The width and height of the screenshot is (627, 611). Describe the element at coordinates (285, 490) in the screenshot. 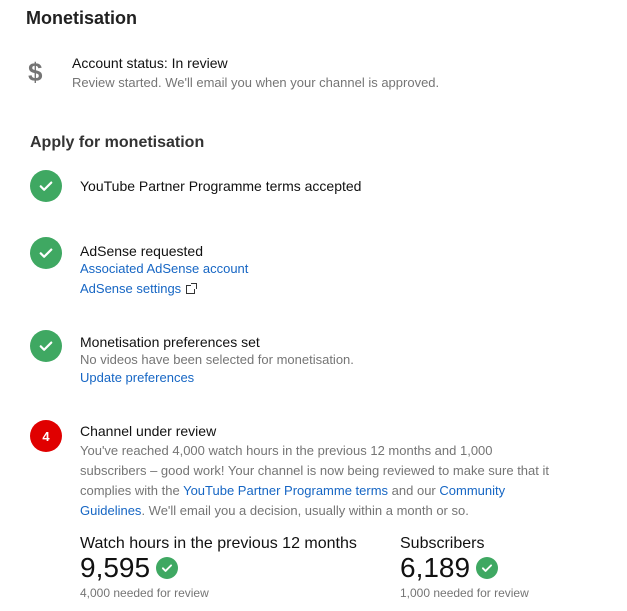

I see `partner-terms-link: YouTube Partner Programme terms` at that location.